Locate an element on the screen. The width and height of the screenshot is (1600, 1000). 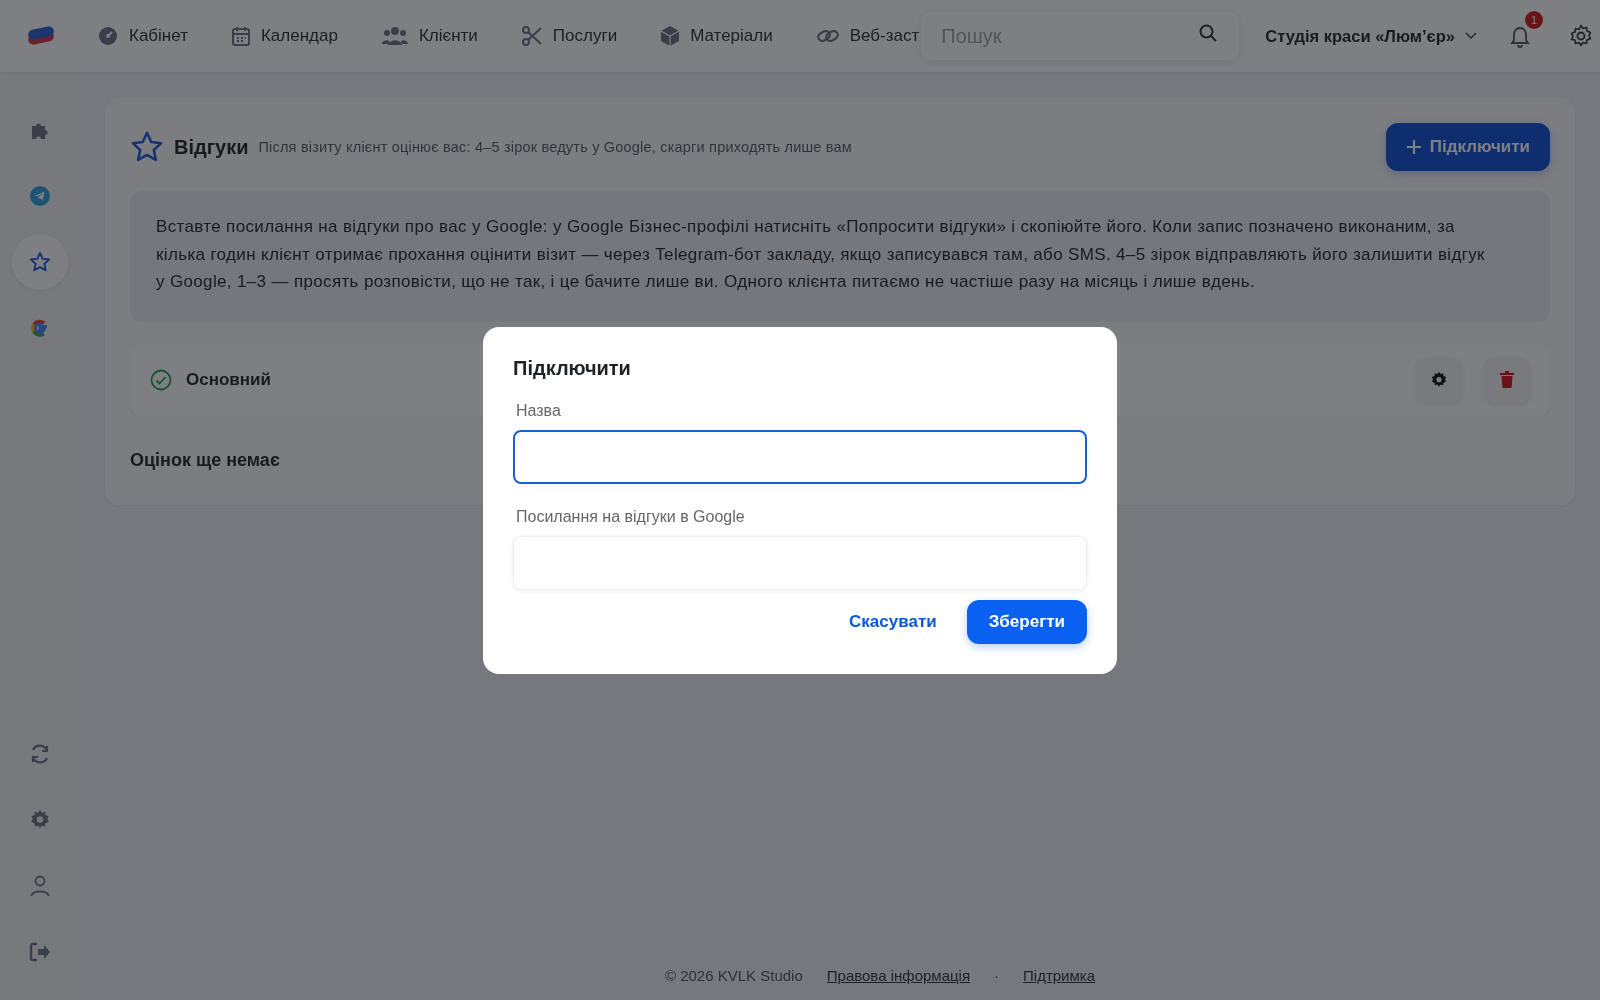
field-label: Назва is located at coordinates (539, 410).